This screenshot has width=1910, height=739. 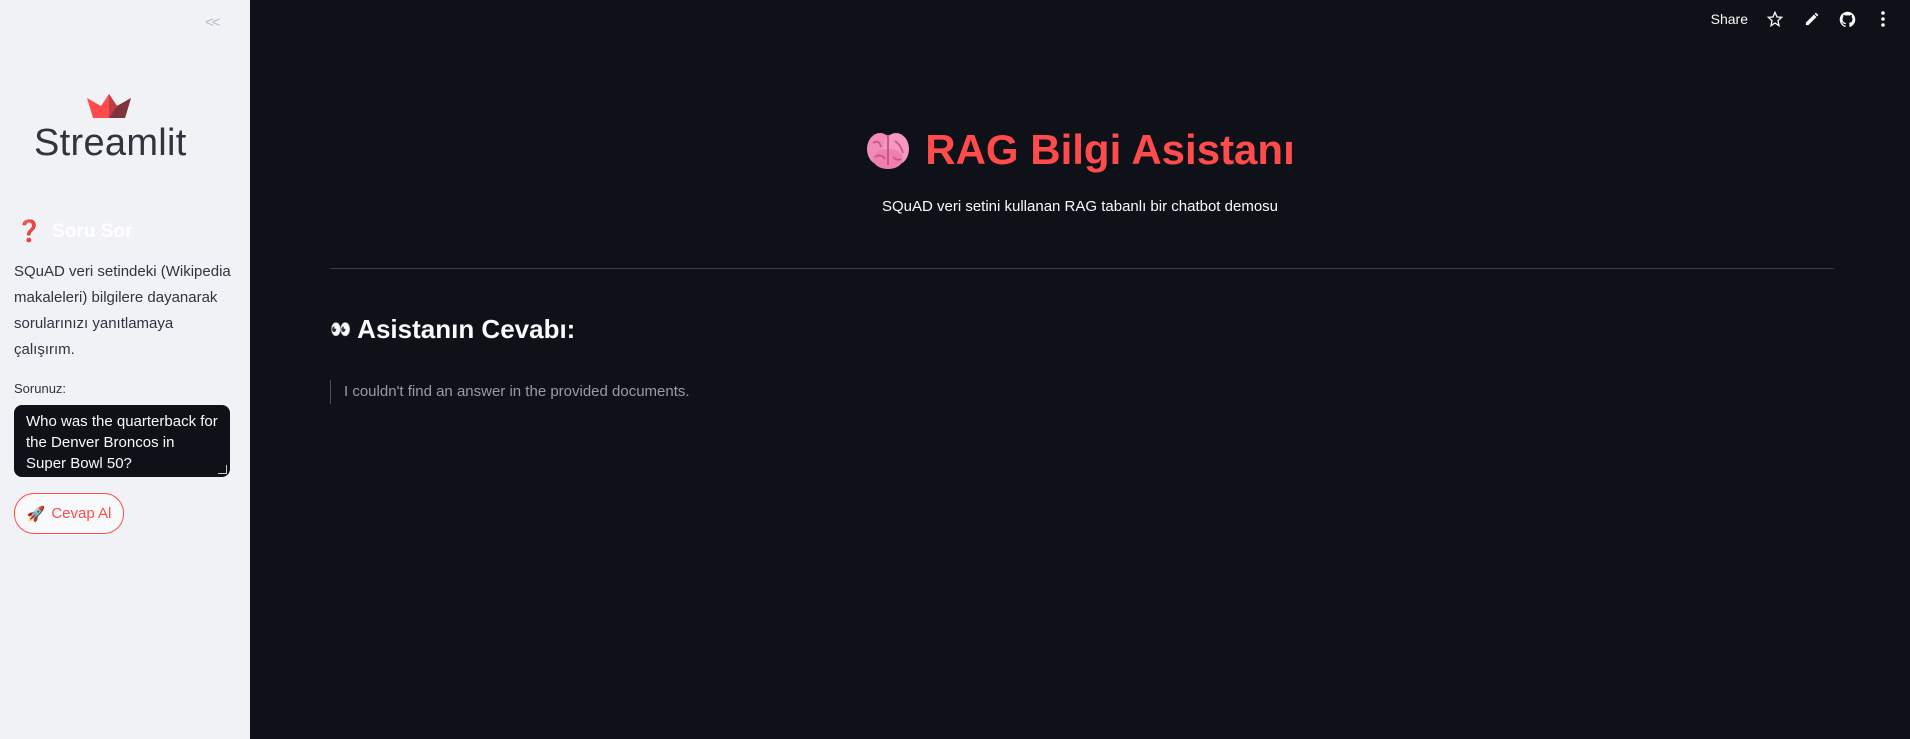 What do you see at coordinates (36, 514) in the screenshot?
I see `rocket-icon: 🚀` at bounding box center [36, 514].